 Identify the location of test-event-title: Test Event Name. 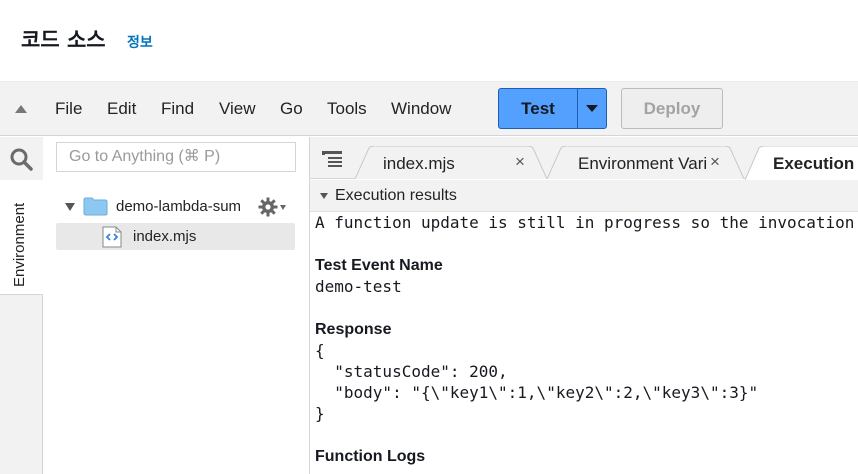
(379, 265).